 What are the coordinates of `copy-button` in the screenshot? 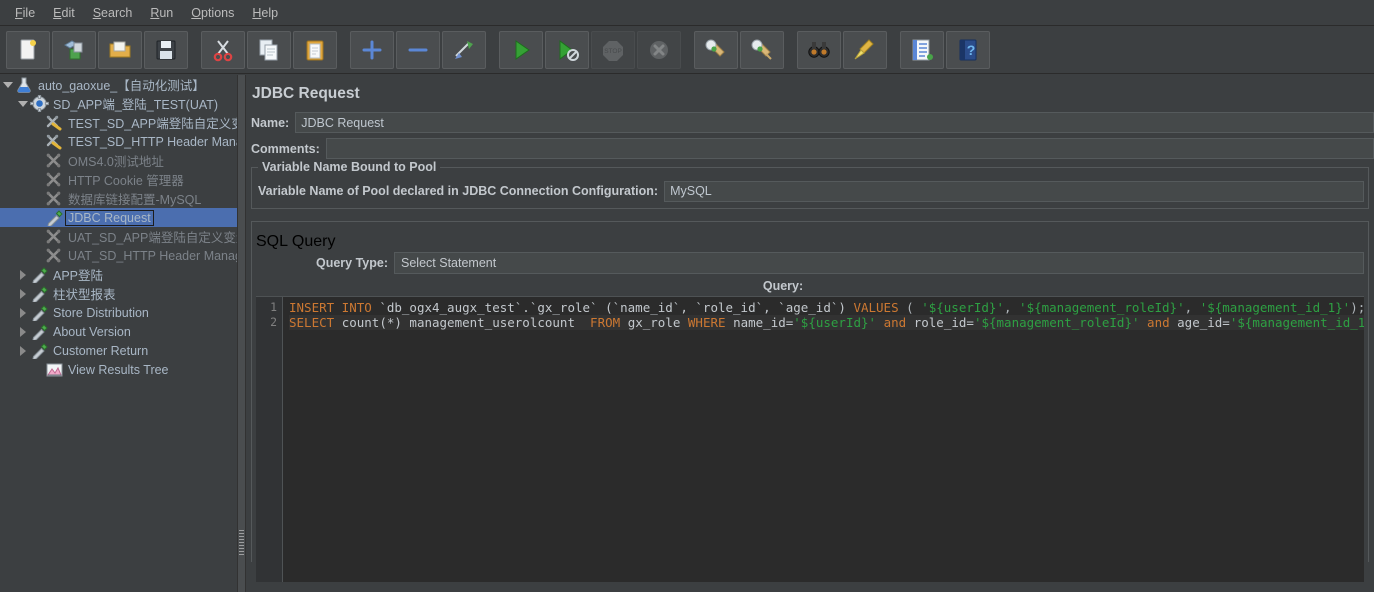 It's located at (269, 49).